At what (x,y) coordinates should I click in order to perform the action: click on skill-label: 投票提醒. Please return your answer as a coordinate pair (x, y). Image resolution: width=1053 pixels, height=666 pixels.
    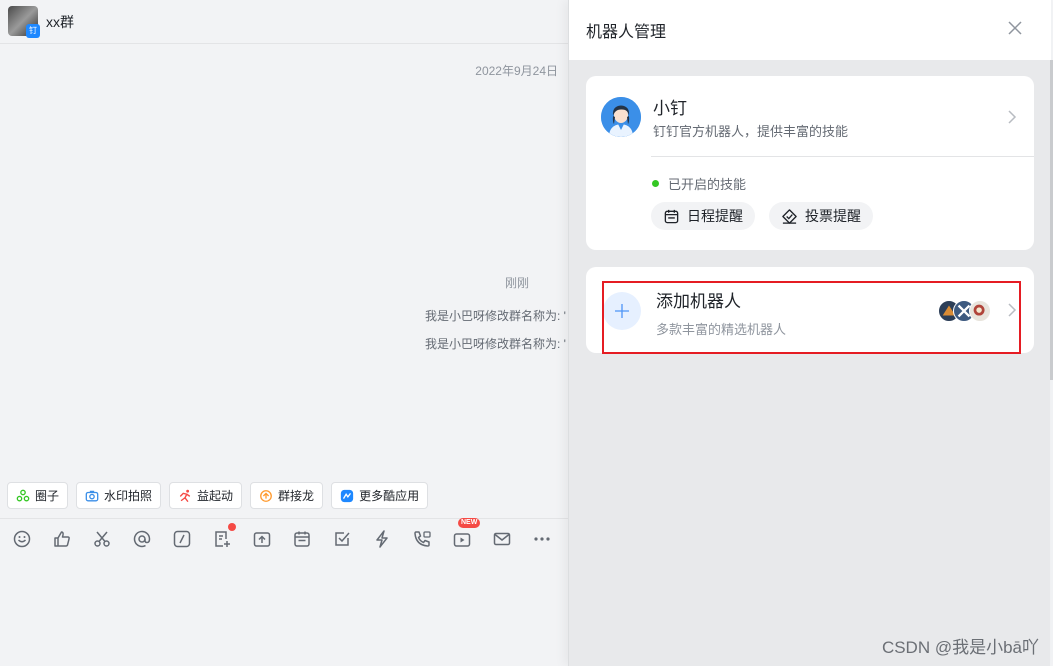
    Looking at the image, I should click on (833, 216).